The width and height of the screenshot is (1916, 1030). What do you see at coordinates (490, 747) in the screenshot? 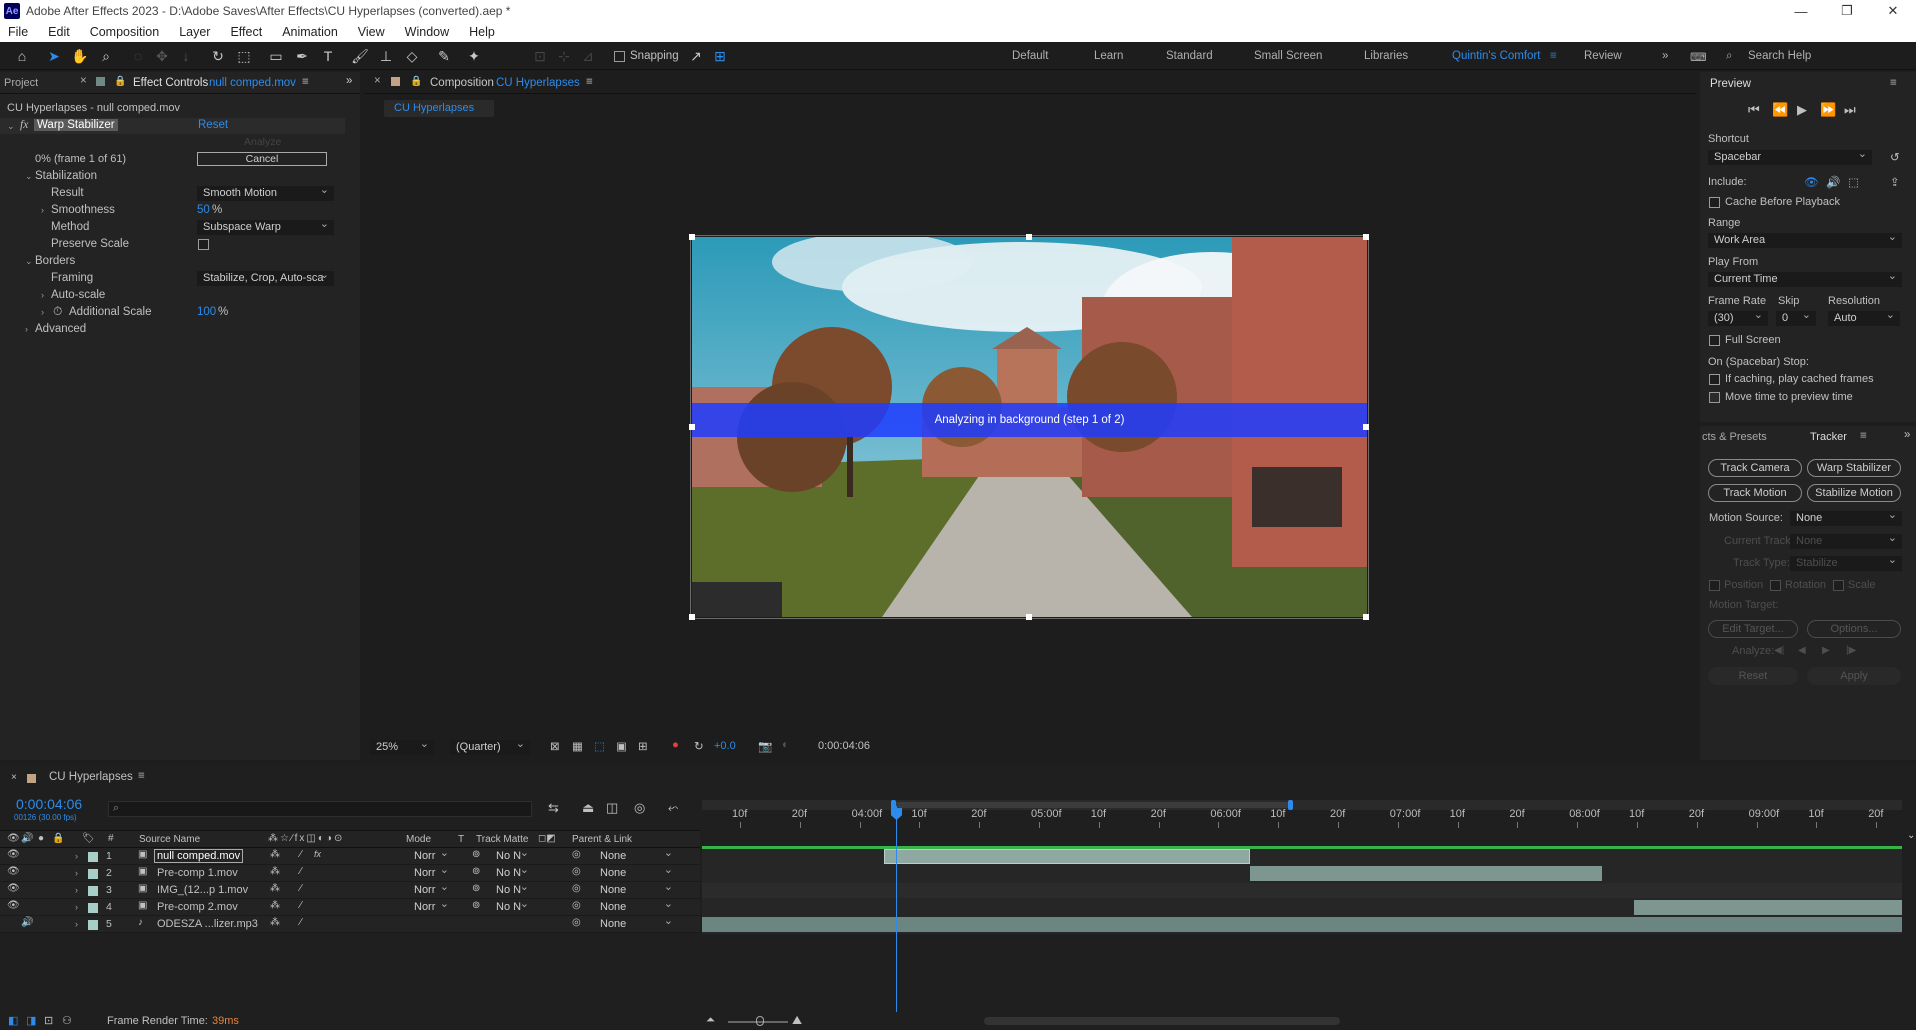
I see `resolution-dropdown: (Quarter)` at bounding box center [490, 747].